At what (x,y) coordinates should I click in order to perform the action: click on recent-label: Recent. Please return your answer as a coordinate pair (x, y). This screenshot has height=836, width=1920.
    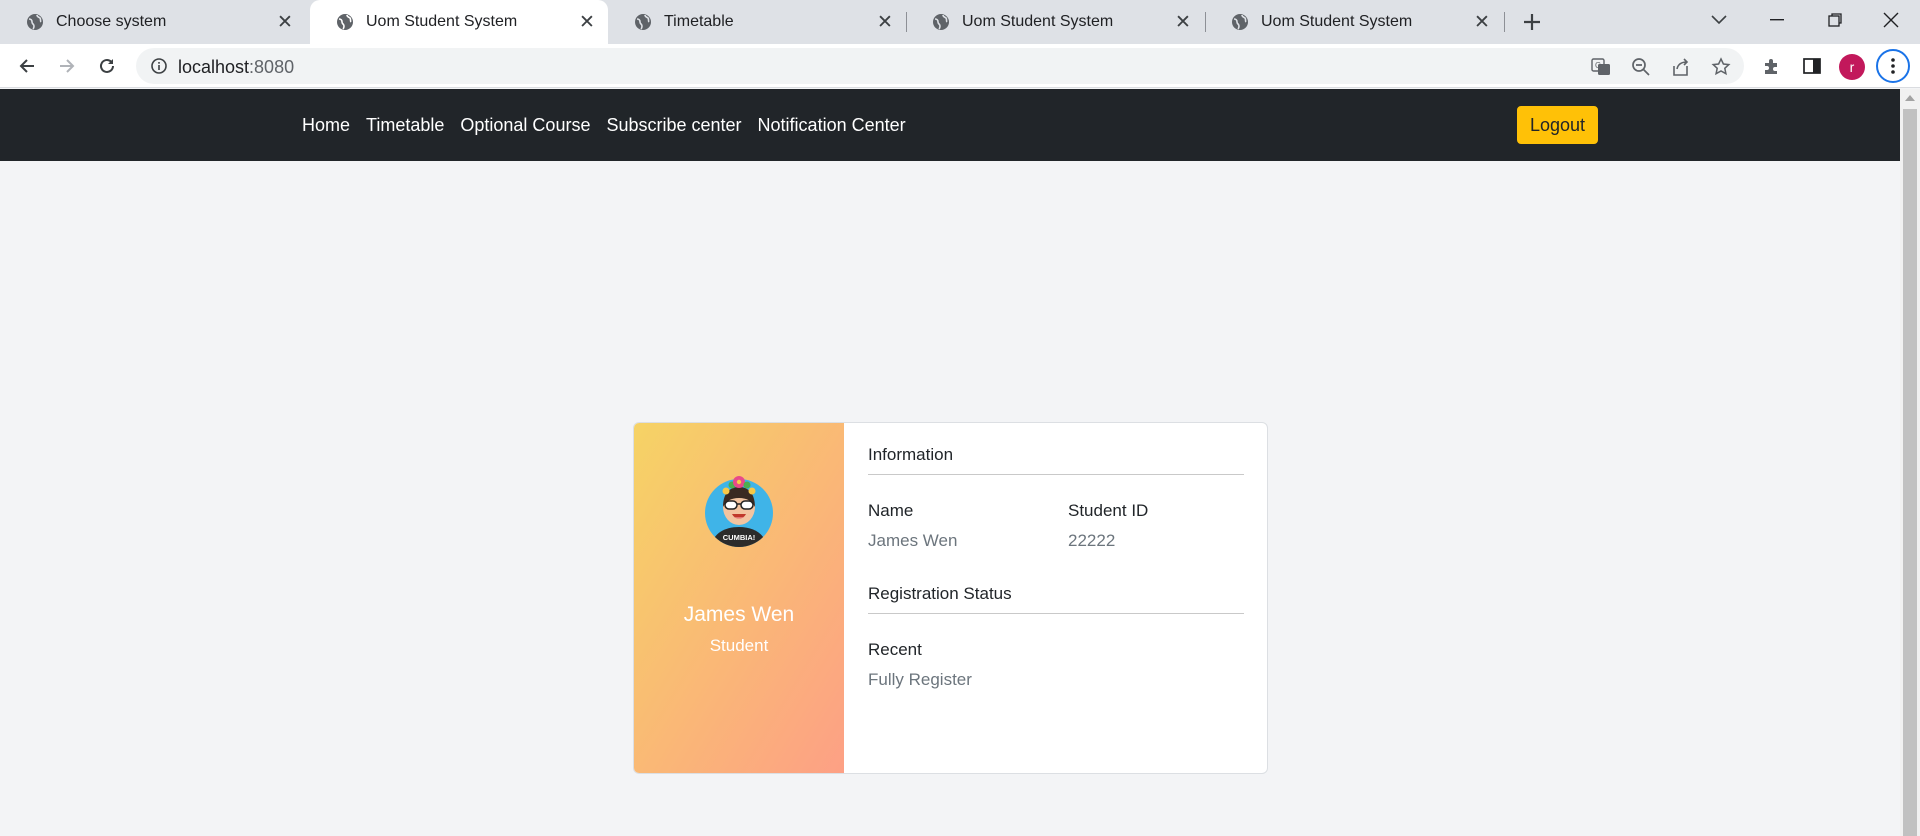
    Looking at the image, I should click on (895, 649).